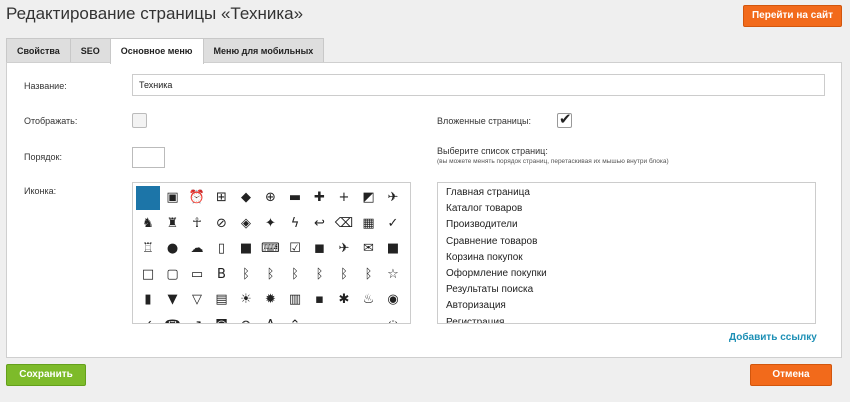 The width and height of the screenshot is (850, 402). I want to click on airplane-icon: ✈, so click(393, 198).